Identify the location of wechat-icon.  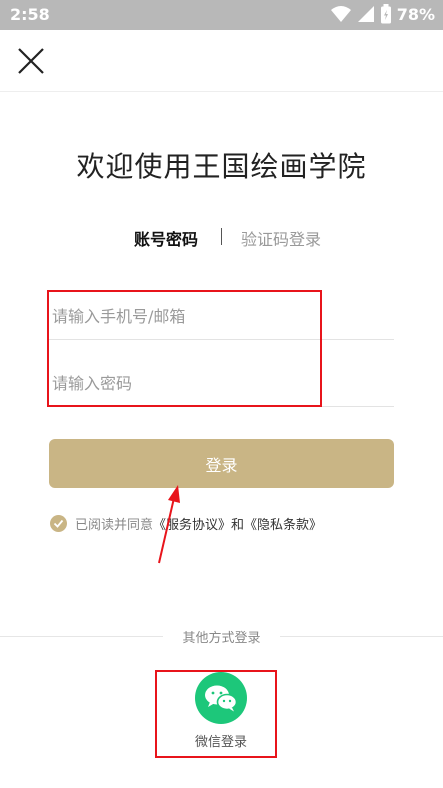
(221, 698).